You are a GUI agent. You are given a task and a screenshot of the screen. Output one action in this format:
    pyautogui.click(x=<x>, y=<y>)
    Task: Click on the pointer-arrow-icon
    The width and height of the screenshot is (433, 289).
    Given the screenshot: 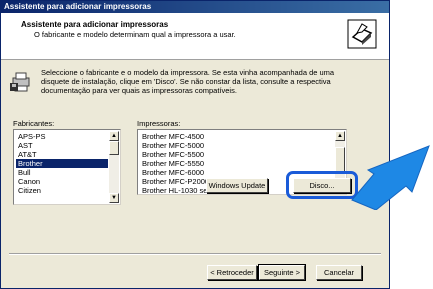 What is the action you would take?
    pyautogui.click(x=390, y=177)
    